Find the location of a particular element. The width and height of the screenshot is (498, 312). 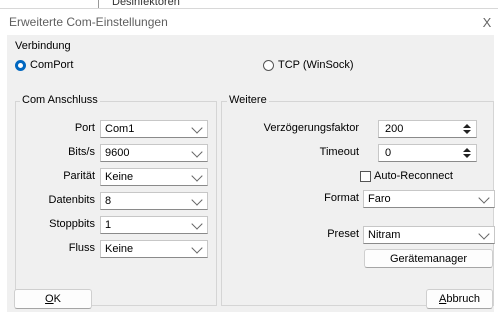

bits-value: 9600 is located at coordinates (117, 153).